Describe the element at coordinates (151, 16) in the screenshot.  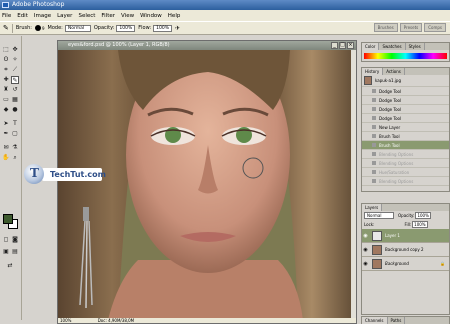
I see `menu-window: Window` at that location.